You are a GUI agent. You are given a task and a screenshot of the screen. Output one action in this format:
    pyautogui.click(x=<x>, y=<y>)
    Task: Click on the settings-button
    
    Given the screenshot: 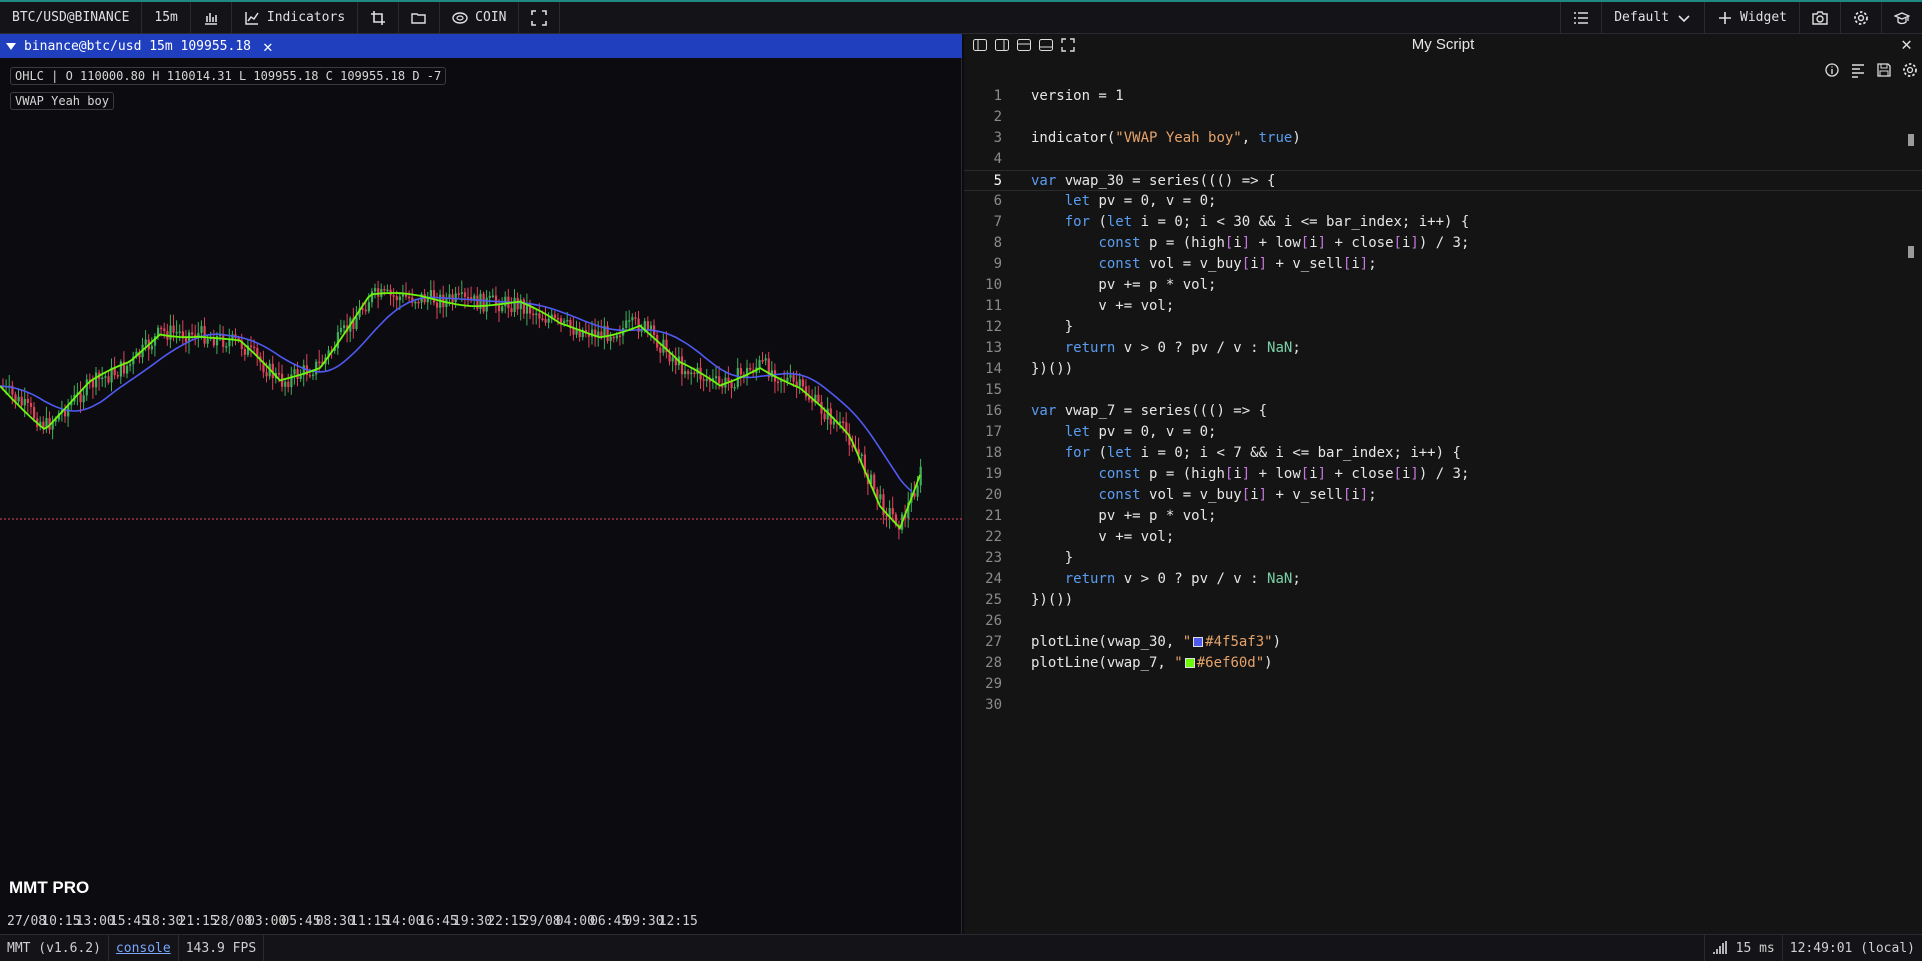 What is the action you would take?
    pyautogui.click(x=1860, y=17)
    